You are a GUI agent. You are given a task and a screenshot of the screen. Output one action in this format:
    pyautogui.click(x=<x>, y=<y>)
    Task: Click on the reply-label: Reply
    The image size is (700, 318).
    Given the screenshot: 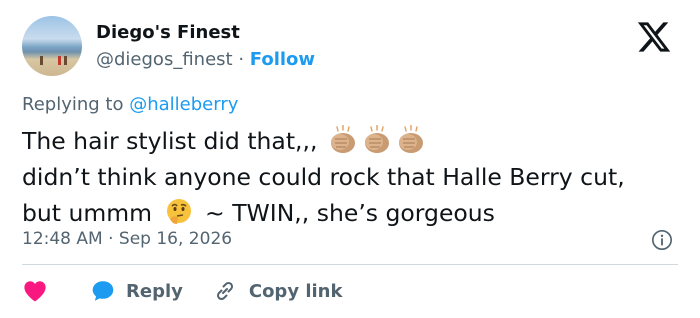 What is the action you would take?
    pyautogui.click(x=154, y=291)
    